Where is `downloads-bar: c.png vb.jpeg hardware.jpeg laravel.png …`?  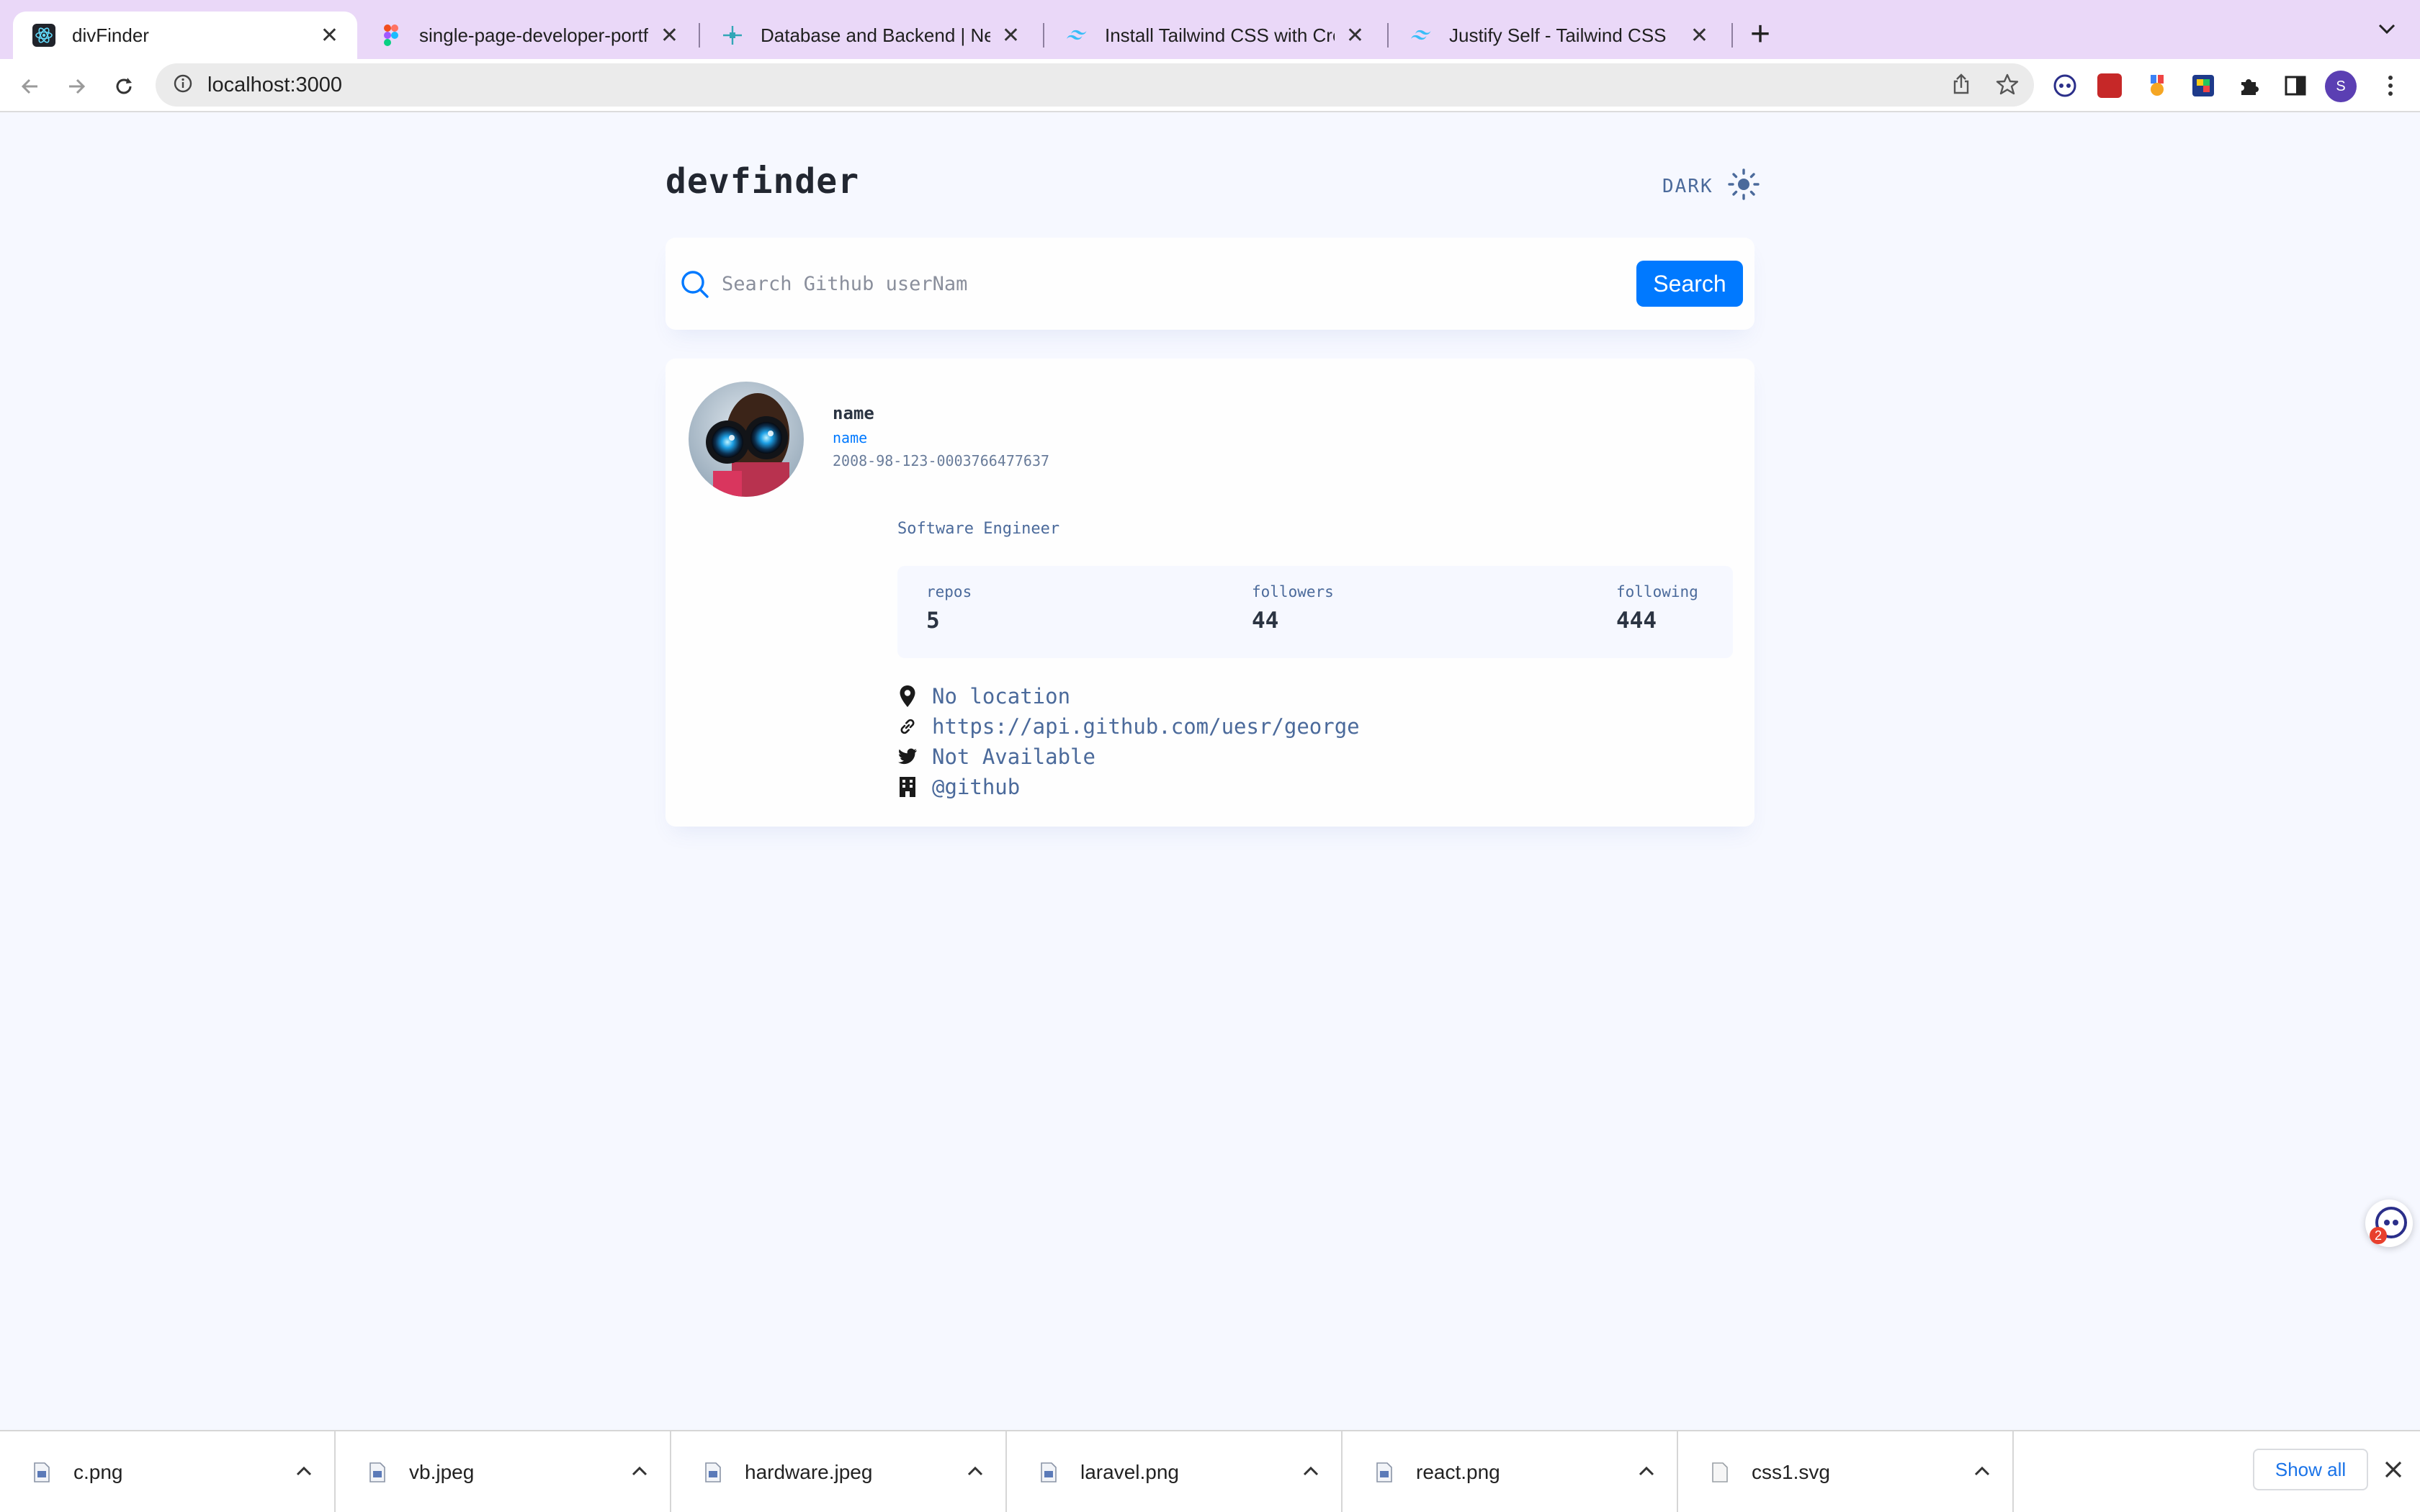
downloads-bar: c.png vb.jpeg hardware.jpeg laravel.png … is located at coordinates (1210, 1471).